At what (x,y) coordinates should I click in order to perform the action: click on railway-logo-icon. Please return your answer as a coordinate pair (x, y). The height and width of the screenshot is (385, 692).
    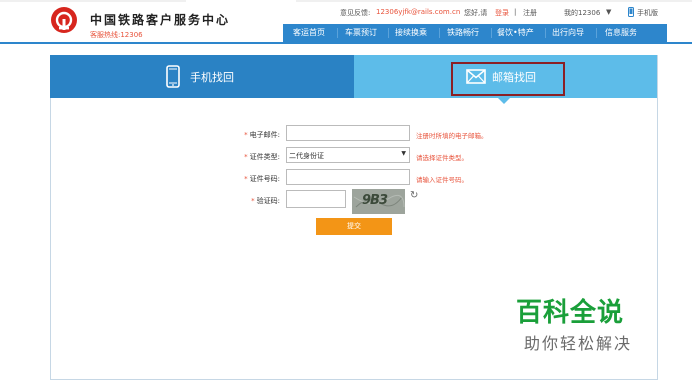
    Looking at the image, I should click on (64, 20).